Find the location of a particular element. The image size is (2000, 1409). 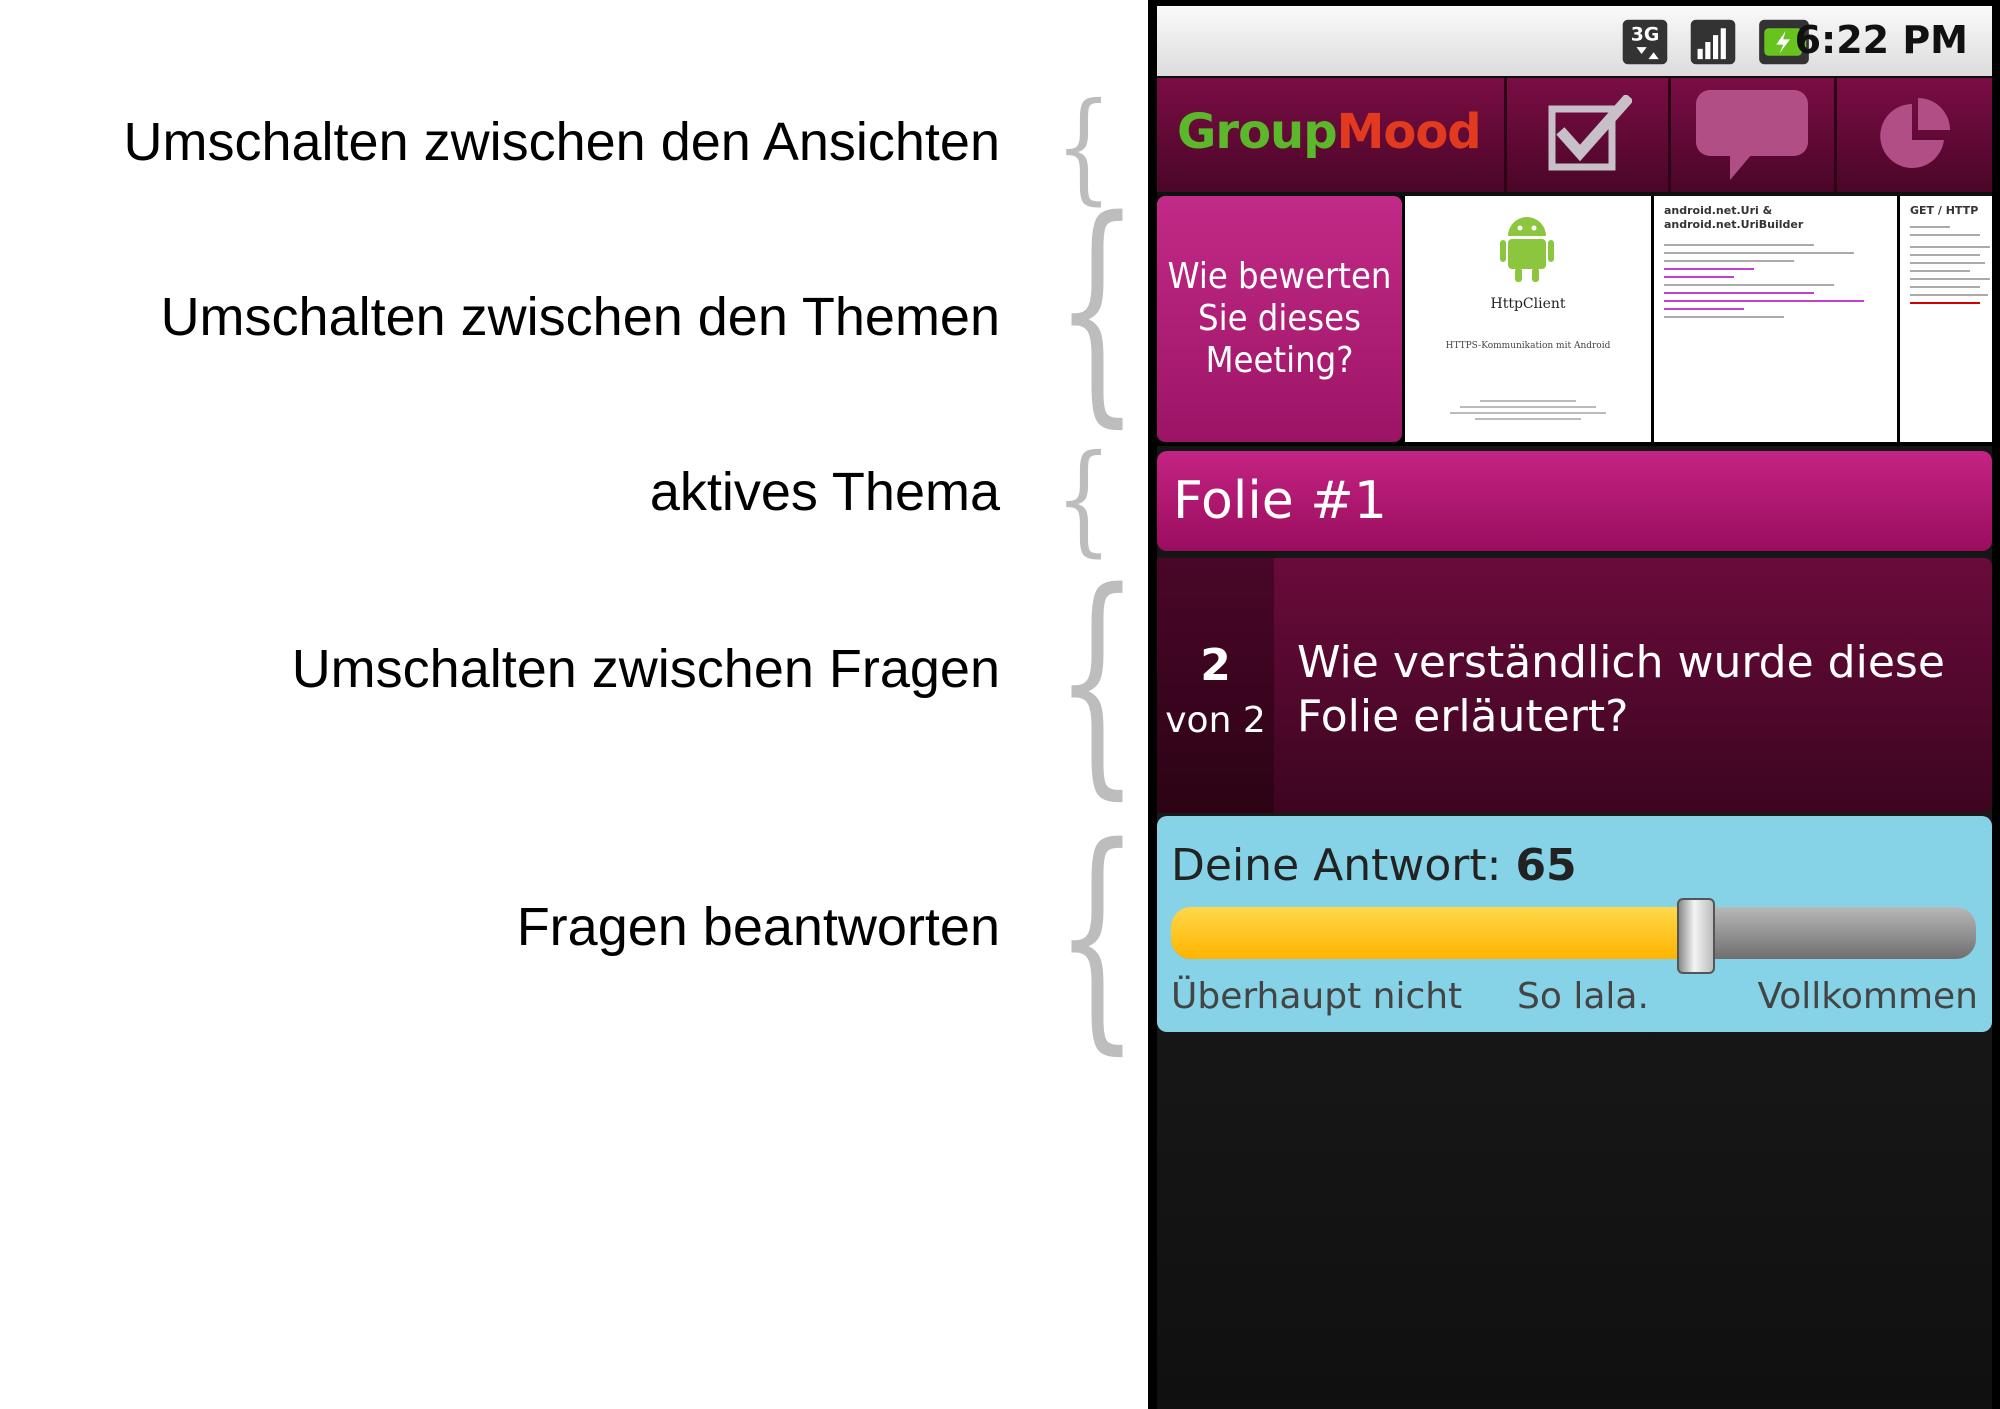

answer-slider-fill is located at coordinates (1432, 933).